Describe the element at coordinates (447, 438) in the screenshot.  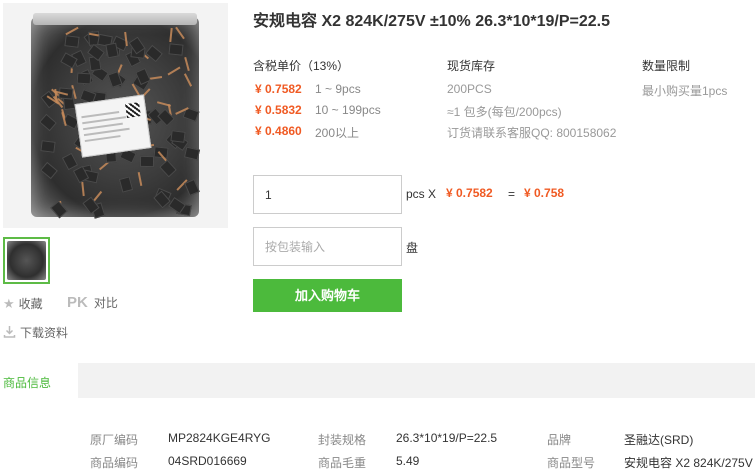
I see `spec-value: 26.3*10*19/P=22.5` at that location.